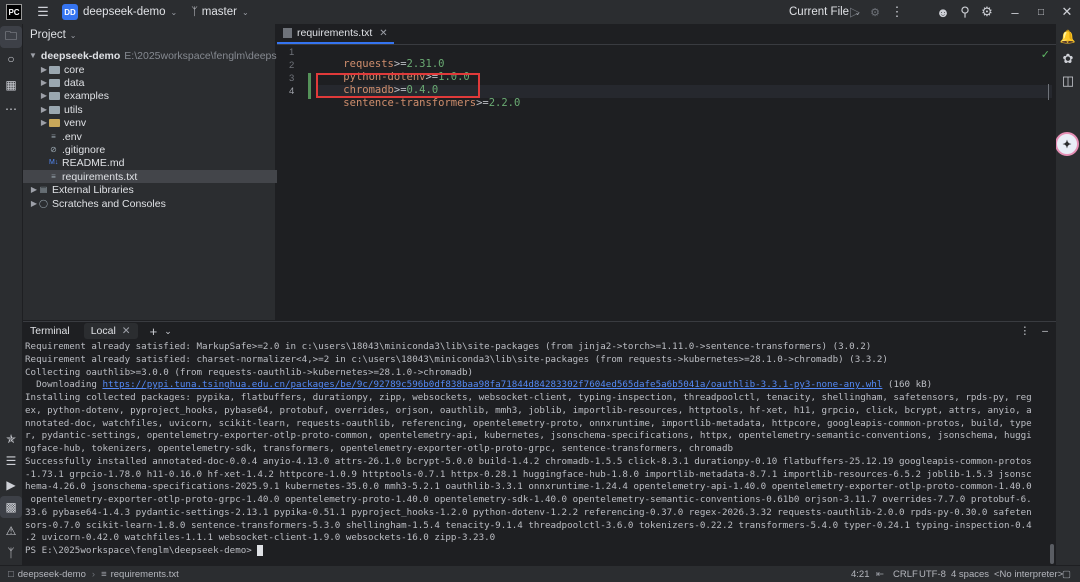  What do you see at coordinates (155, 69) in the screenshot?
I see `tree-item-core: ▶ core` at bounding box center [155, 69].